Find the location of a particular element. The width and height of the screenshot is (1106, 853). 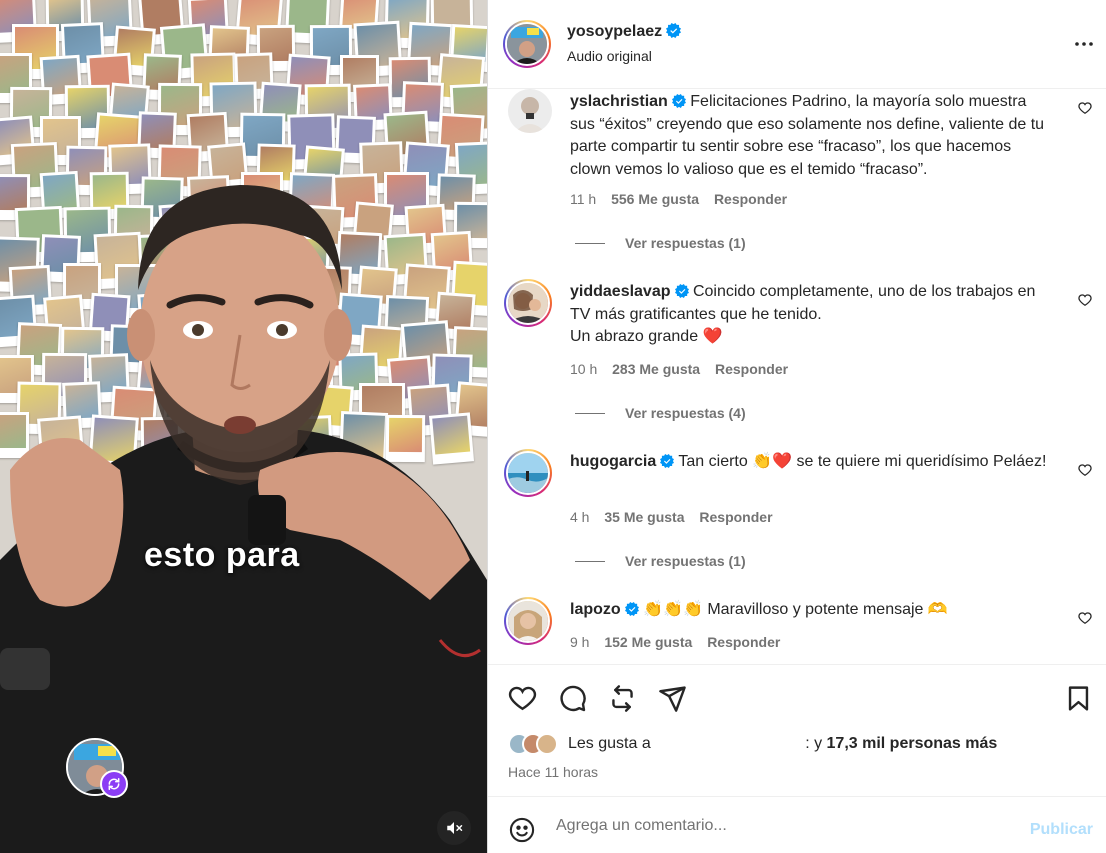

comment-likes: 152 Me gusta is located at coordinates (648, 642).